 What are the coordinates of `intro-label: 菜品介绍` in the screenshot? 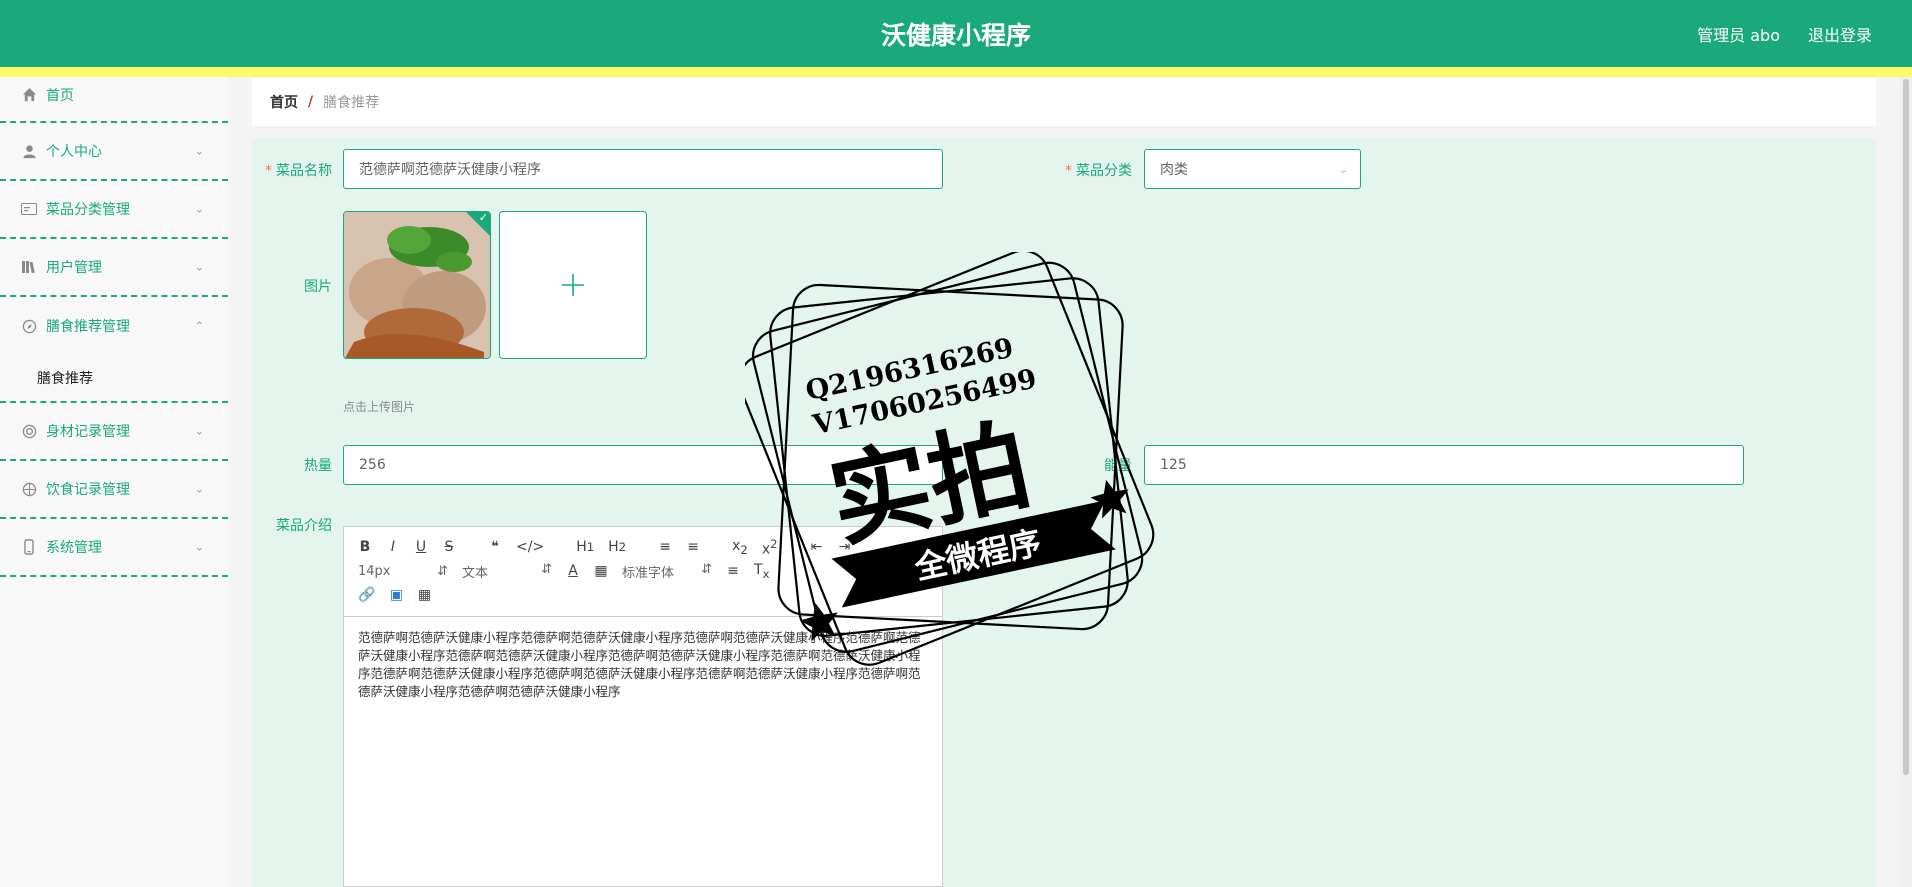 It's located at (304, 526).